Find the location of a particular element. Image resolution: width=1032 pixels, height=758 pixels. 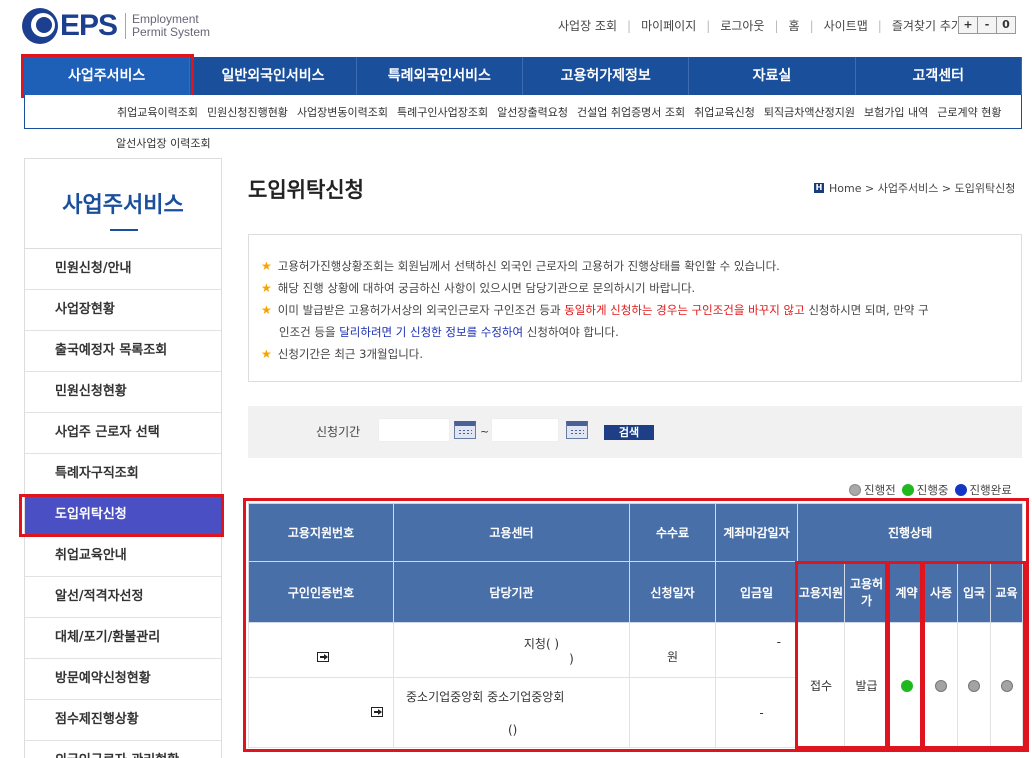

col-header: 고용허가 is located at coordinates (866, 592).